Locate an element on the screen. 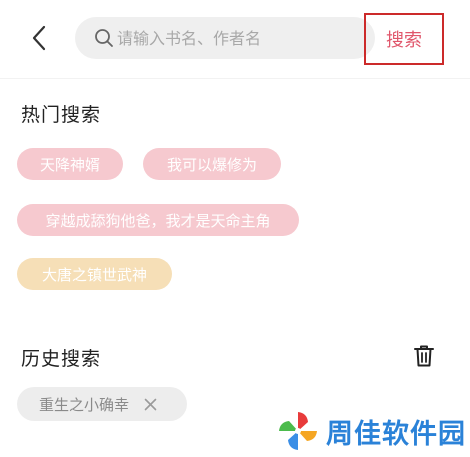 The height and width of the screenshot is (457, 470). search-icon is located at coordinates (104, 38).